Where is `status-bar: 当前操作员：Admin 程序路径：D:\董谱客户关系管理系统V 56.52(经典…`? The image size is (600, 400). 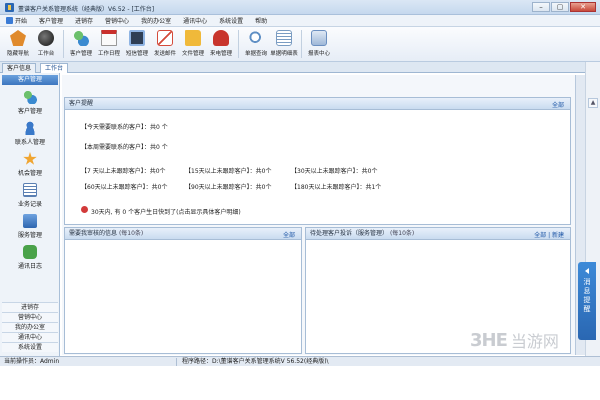
status-bar: 当前操作员：Admin 程序路径：D:\董谱客户关系管理系统V 56.52(经典… is located at coordinates (300, 361).